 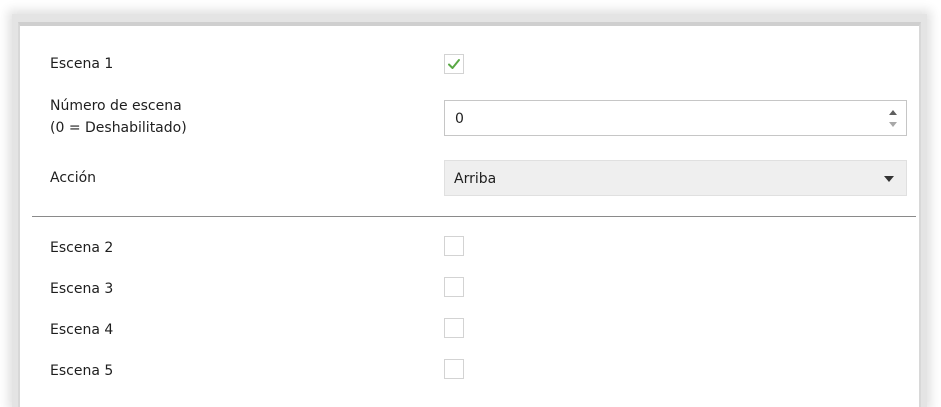 What do you see at coordinates (73, 178) in the screenshot?
I see `action-label: Acción` at bounding box center [73, 178].